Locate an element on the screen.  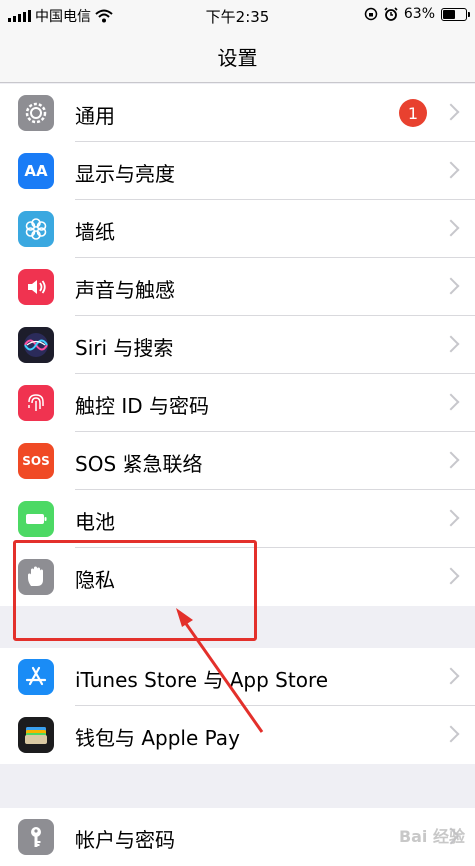
status-right: 63% is located at coordinates (417, 14).